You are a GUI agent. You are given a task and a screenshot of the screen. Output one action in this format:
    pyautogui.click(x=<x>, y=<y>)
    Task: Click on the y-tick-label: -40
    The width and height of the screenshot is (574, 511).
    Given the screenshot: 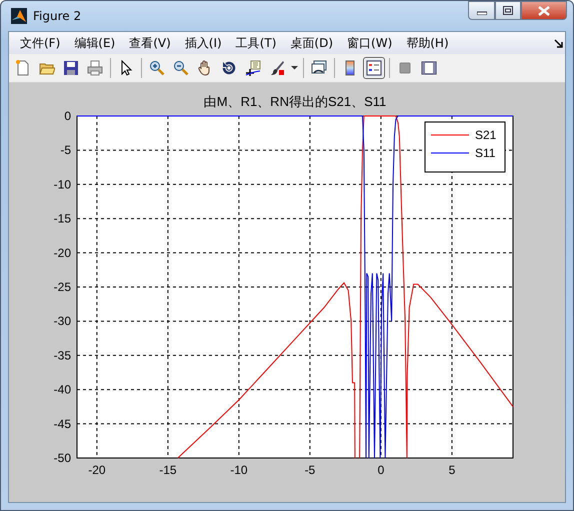 What is the action you would take?
    pyautogui.click(x=62, y=389)
    